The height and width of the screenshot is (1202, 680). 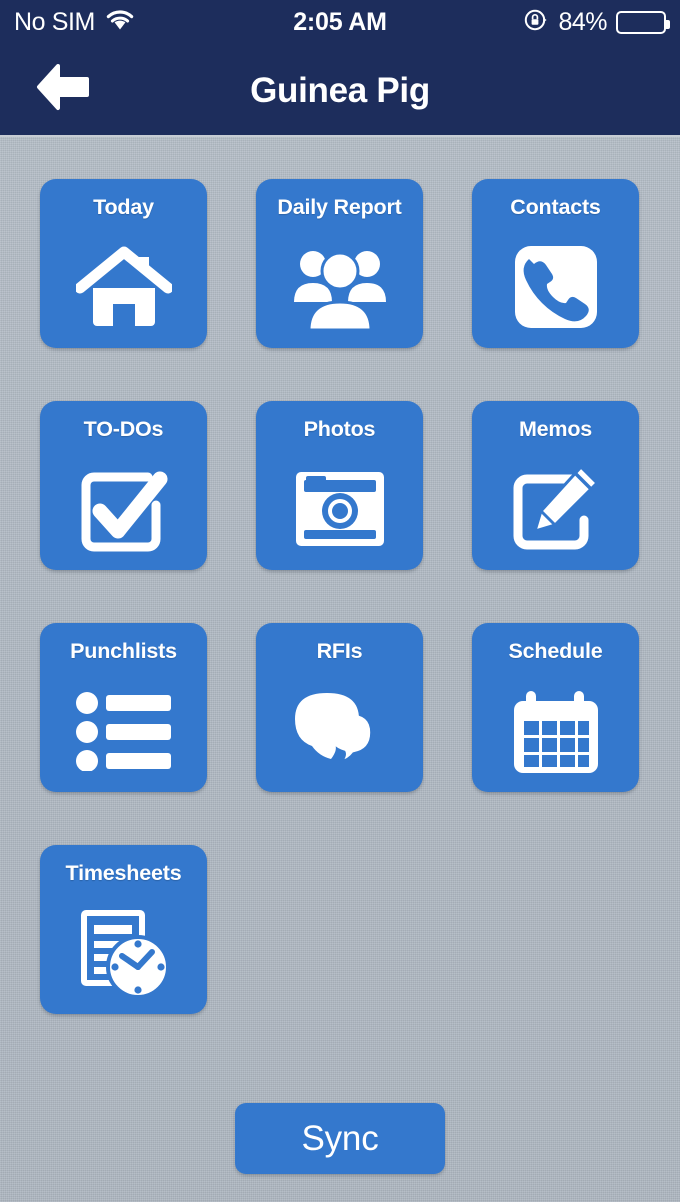 What do you see at coordinates (340, 509) in the screenshot?
I see `camera-icon` at bounding box center [340, 509].